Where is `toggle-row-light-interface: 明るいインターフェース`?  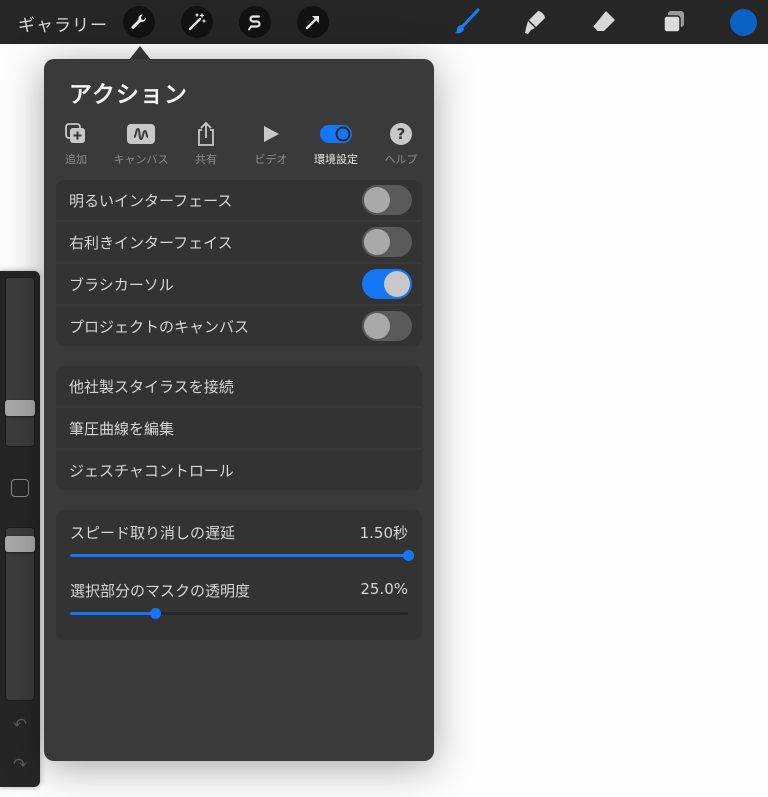
toggle-row-light-interface: 明るいインターフェース is located at coordinates (239, 200).